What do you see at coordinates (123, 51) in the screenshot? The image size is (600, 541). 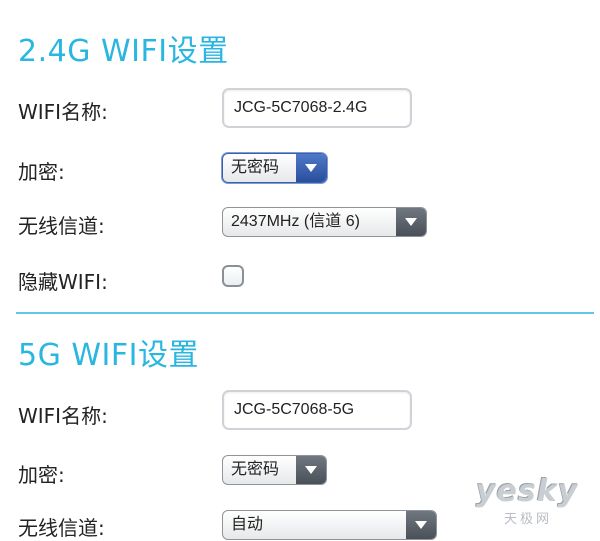 I see `section-title-24g: 2.4G WIFI设置` at bounding box center [123, 51].